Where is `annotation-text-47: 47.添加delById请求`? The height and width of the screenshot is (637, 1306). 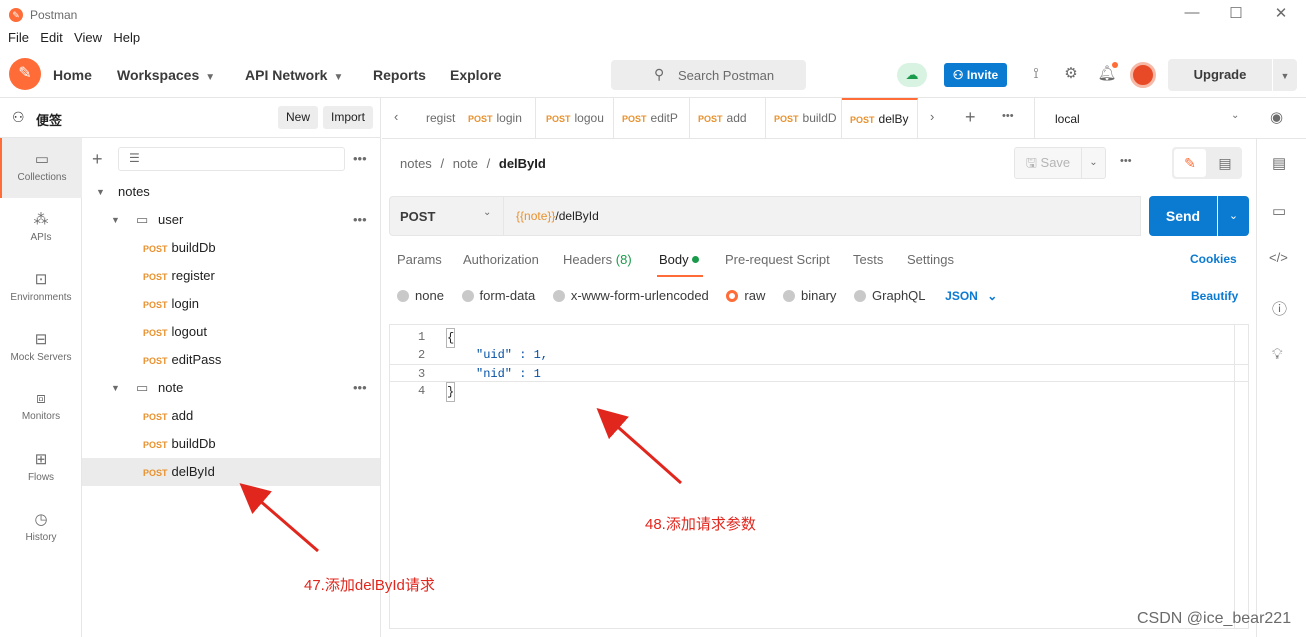 annotation-text-47: 47.添加delById请求 is located at coordinates (369, 585).